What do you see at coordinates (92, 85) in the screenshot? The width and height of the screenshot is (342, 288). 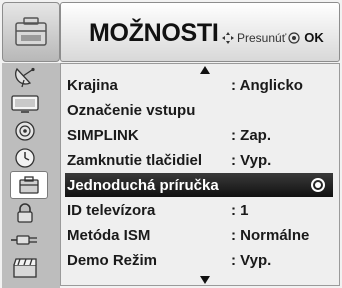 I see `menu-item-label: Krajina` at bounding box center [92, 85].